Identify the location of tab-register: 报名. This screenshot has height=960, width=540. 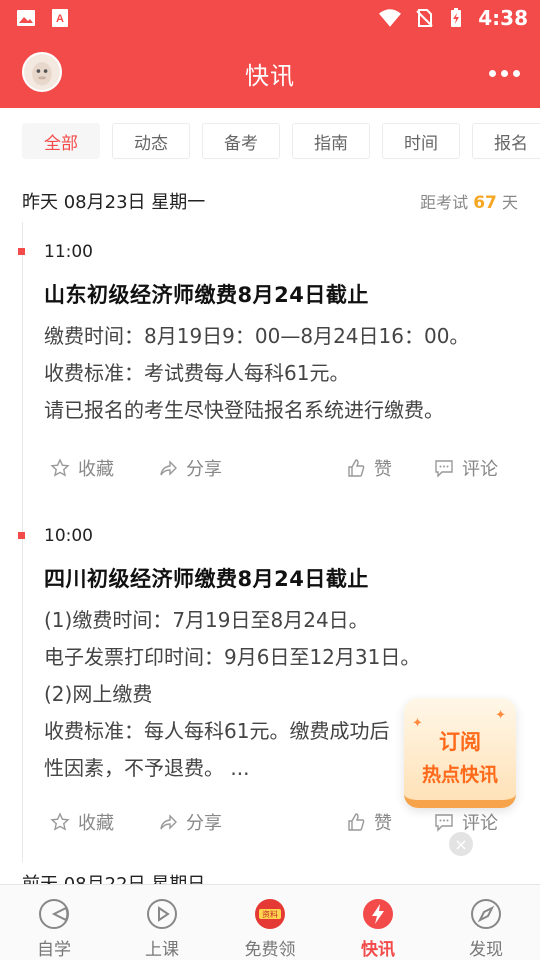
(506, 141).